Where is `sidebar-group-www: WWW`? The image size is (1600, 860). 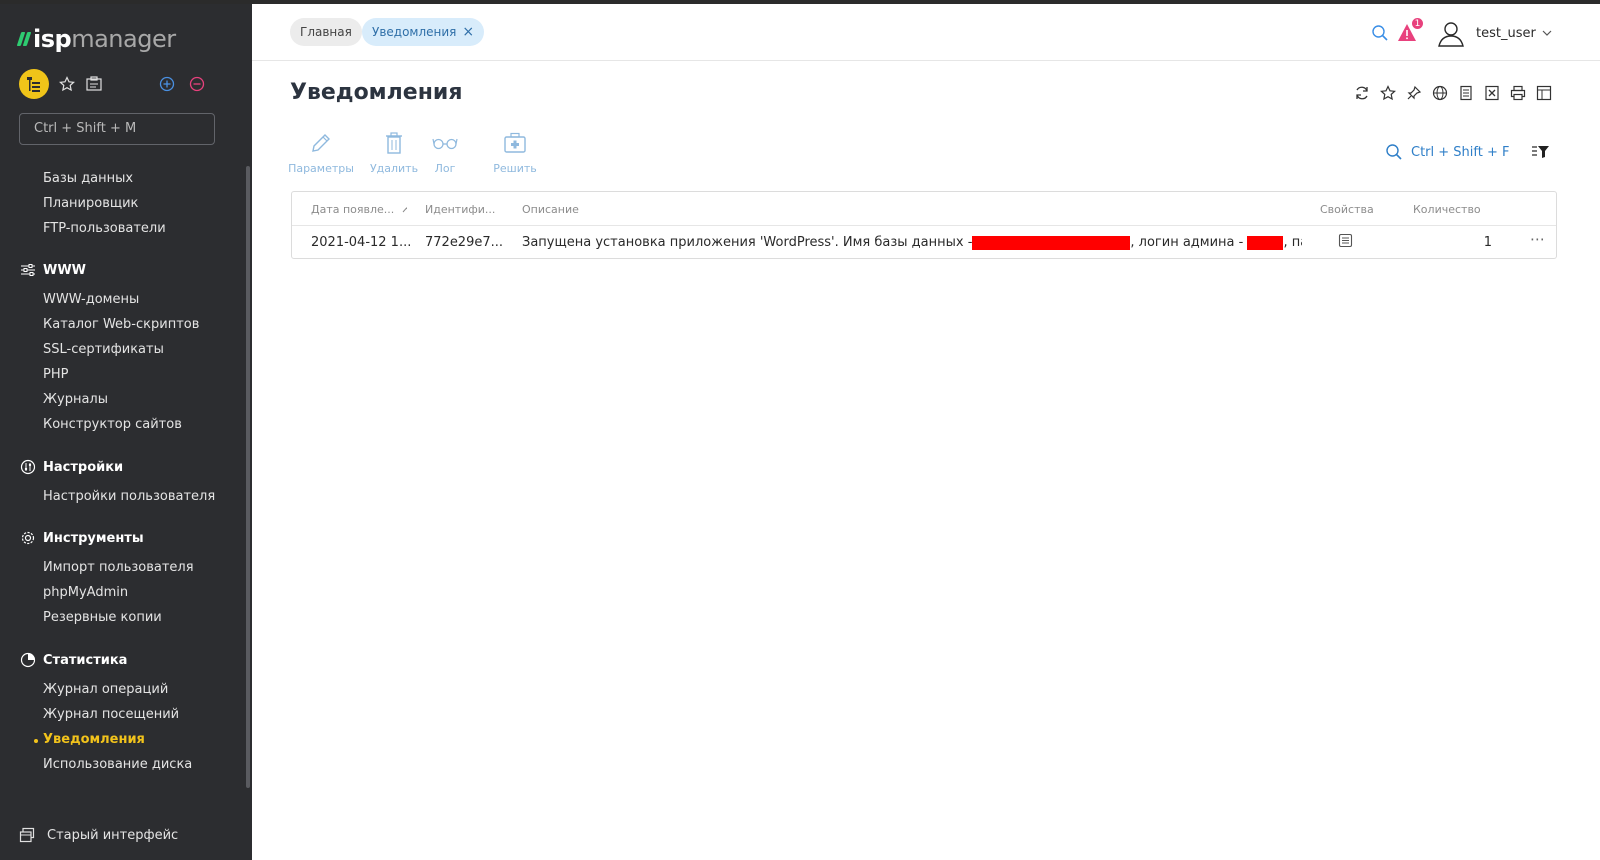 sidebar-group-www: WWW is located at coordinates (52, 270).